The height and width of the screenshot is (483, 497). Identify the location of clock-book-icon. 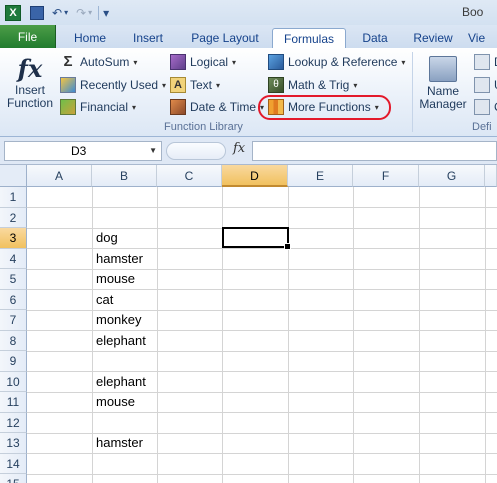
(178, 107).